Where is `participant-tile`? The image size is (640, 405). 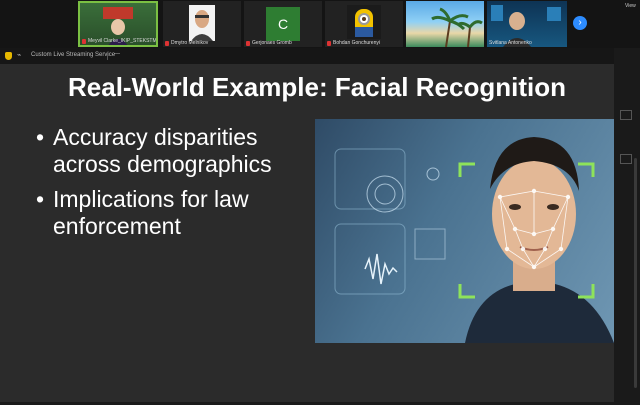
participant-tile is located at coordinates (445, 24).